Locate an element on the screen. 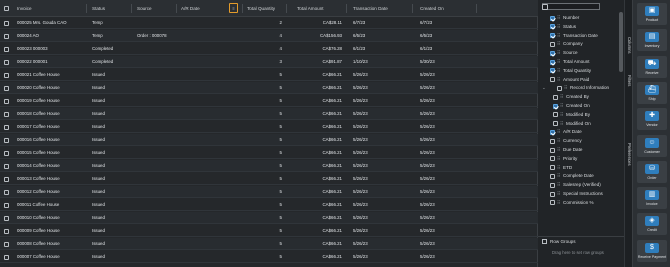 The height and width of the screenshot is (267, 670). column-header-total-quantity: Total Quantity is located at coordinates (261, 8).